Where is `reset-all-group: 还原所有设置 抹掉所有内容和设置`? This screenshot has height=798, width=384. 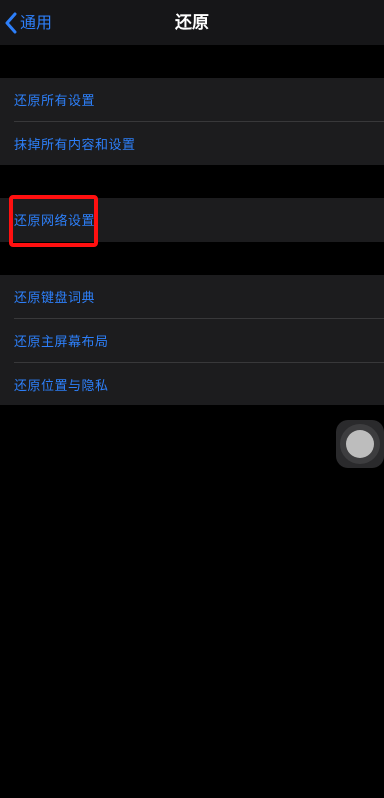
reset-all-group: 还原所有设置 抹掉所有内容和设置 is located at coordinates (192, 121).